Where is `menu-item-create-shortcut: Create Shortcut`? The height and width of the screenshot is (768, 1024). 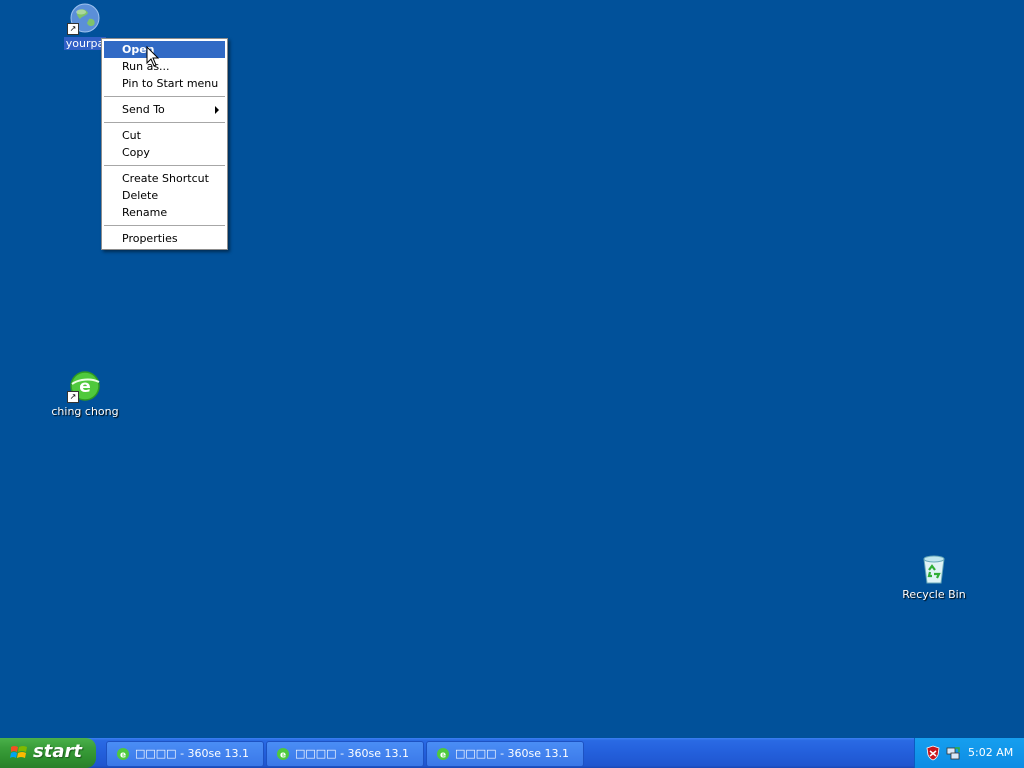
menu-item-create-shortcut: Create Shortcut is located at coordinates (164, 178).